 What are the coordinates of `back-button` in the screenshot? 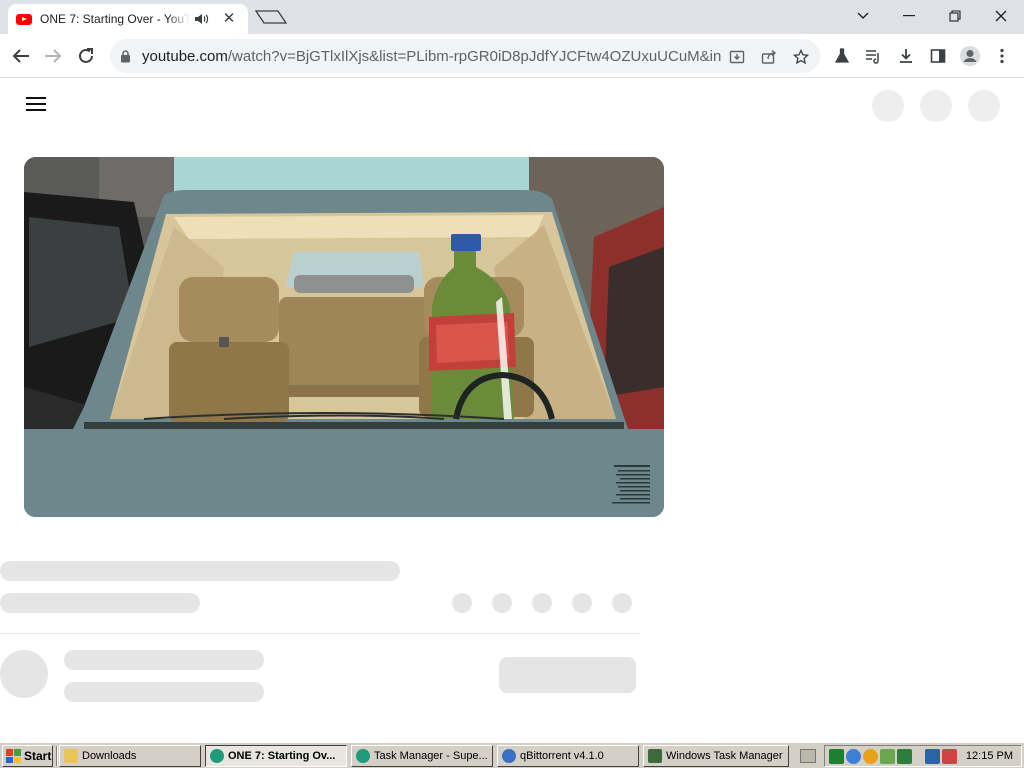 It's located at (21, 56).